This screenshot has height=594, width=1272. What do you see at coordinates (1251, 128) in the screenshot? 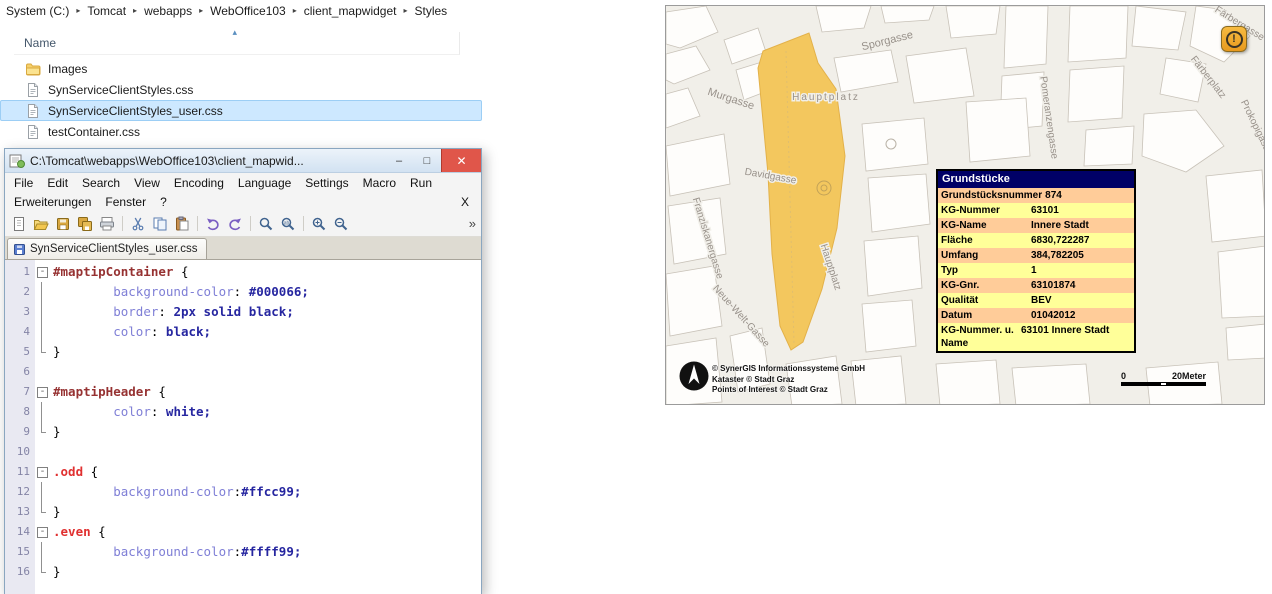
I see `street-label: Prokopigasse` at bounding box center [1251, 128].